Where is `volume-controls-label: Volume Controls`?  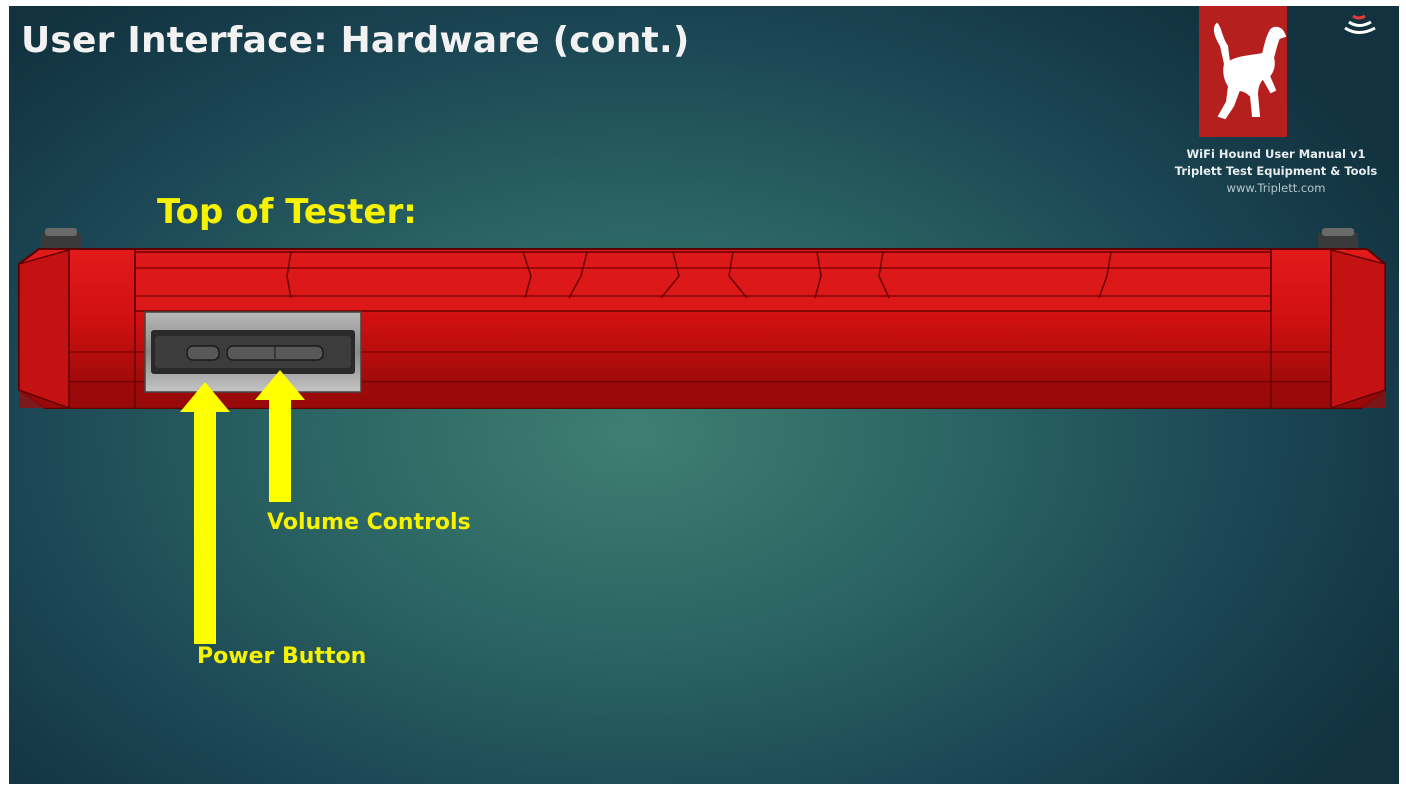 volume-controls-label: Volume Controls is located at coordinates (369, 522).